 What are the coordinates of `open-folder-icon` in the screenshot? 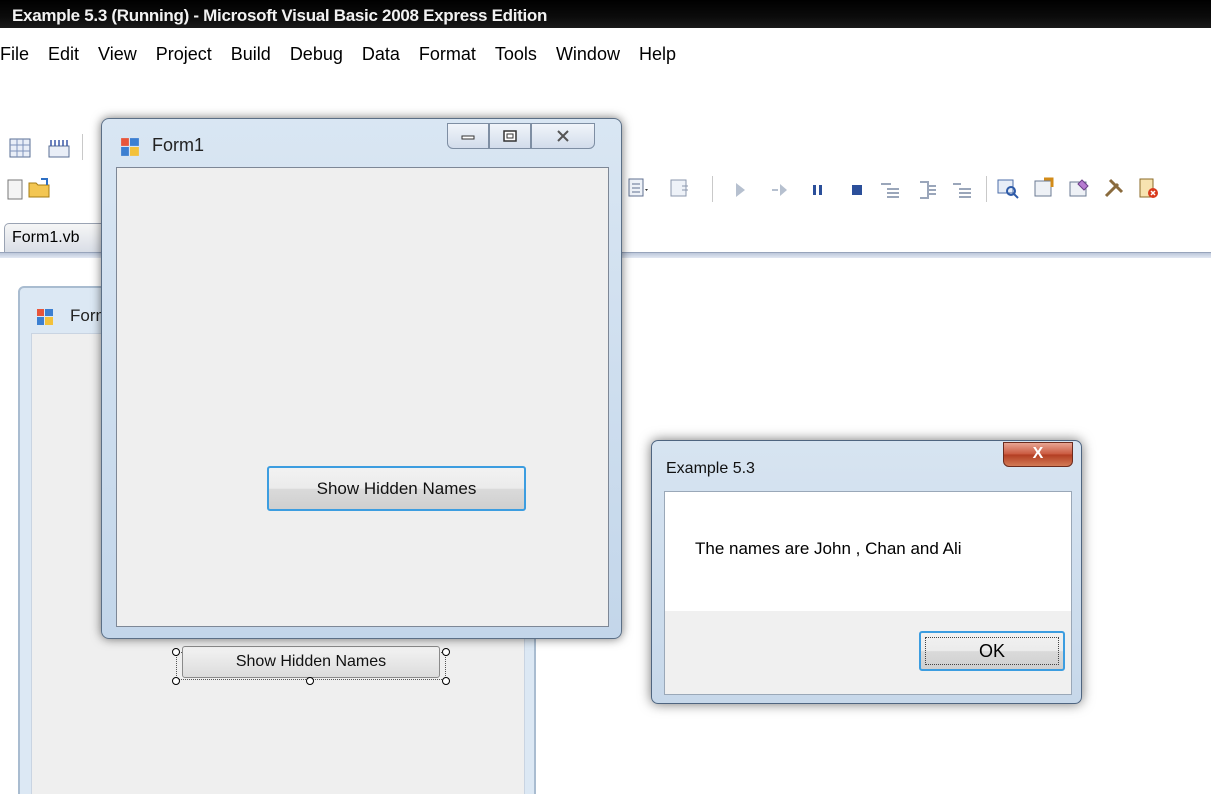 It's located at (39, 188).